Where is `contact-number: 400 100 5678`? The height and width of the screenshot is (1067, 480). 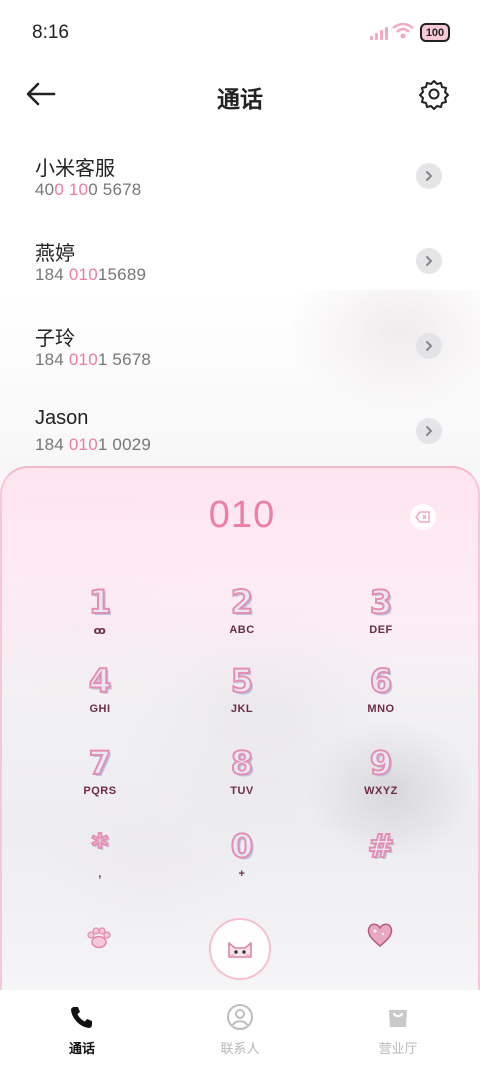 contact-number: 400 100 5678 is located at coordinates (88, 189).